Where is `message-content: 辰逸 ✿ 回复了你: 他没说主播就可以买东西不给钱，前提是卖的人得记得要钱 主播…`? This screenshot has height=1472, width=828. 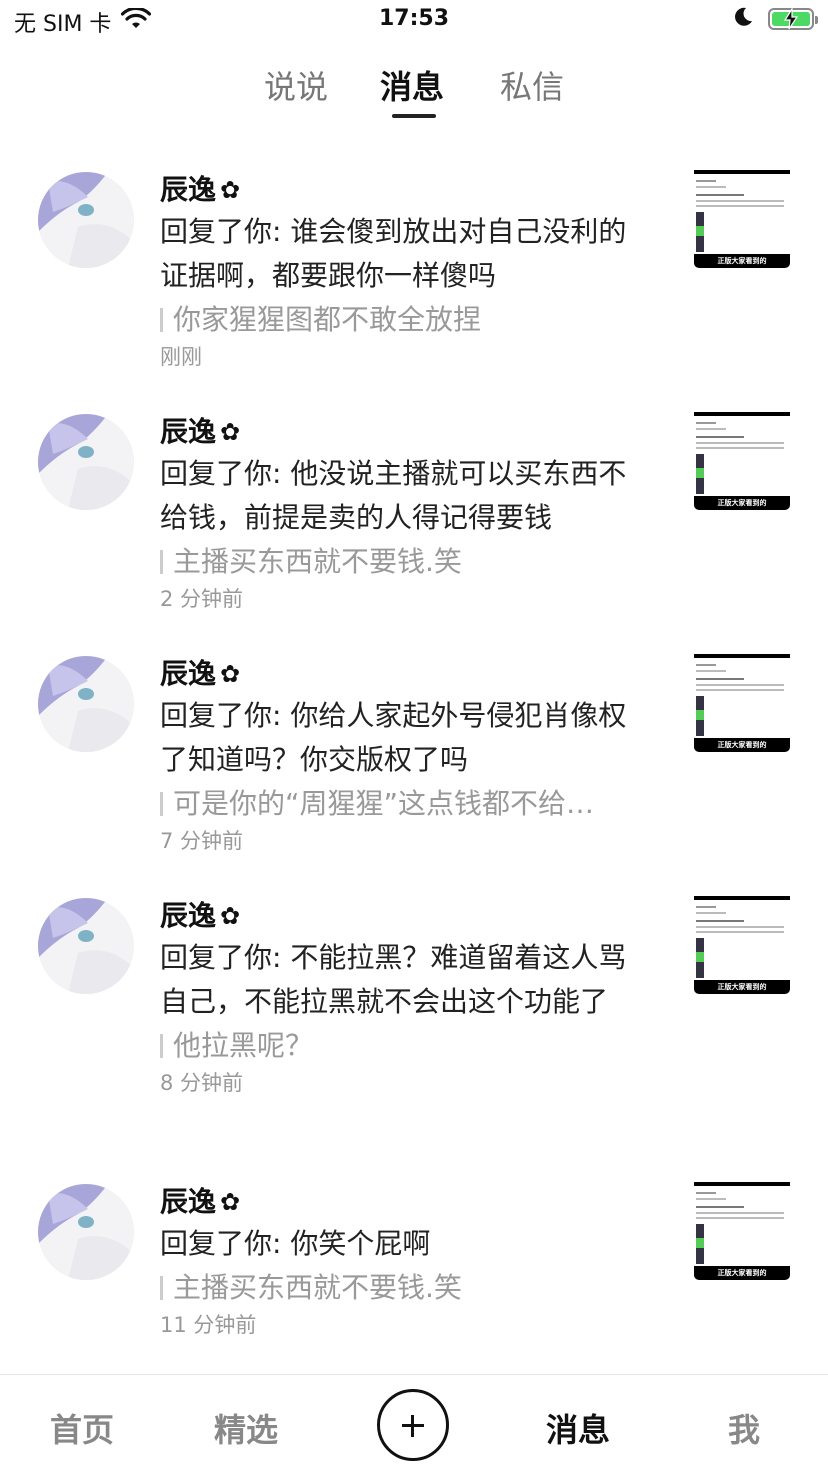
message-content: 辰逸 ✿ 回复了你: 他没说主播就可以买东西不给钱，前提是卖的人得记得要钱 主播… is located at coordinates (400, 513).